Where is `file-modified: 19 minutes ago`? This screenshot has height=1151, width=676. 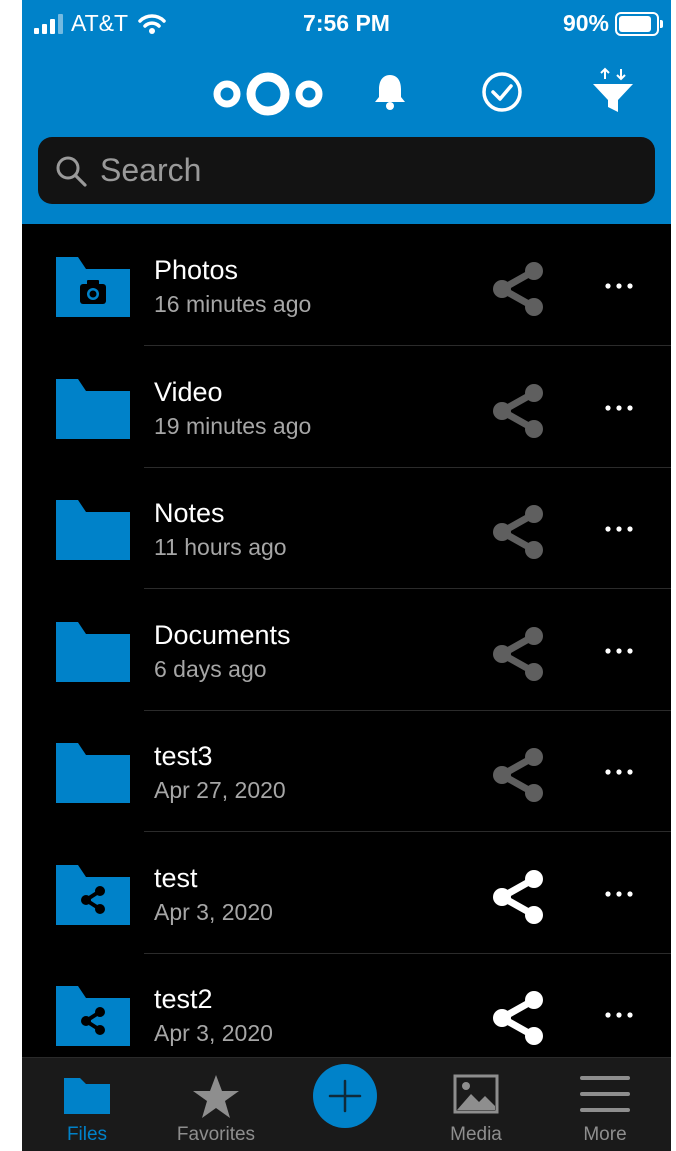
file-modified: 19 minutes ago is located at coordinates (233, 425).